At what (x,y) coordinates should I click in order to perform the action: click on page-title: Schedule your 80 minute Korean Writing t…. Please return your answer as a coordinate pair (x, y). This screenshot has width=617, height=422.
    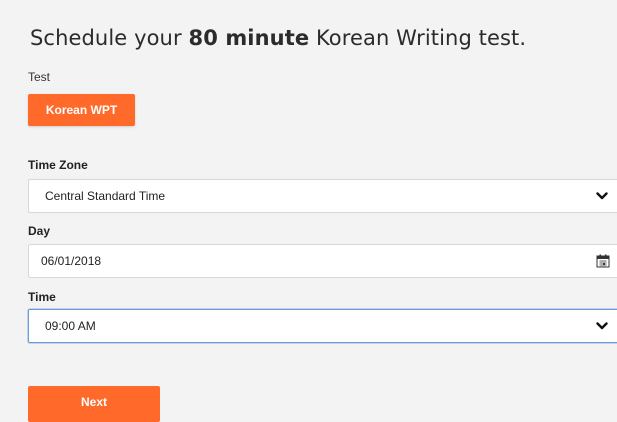
    Looking at the image, I should click on (278, 38).